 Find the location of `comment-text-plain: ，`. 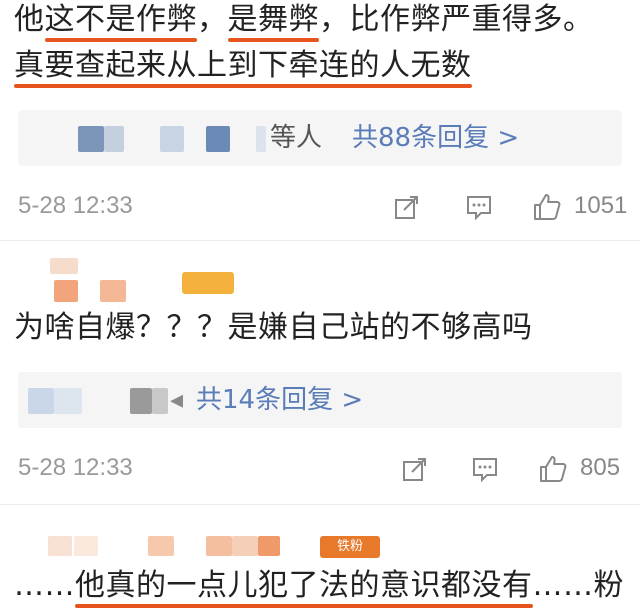

comment-text-plain: ， is located at coordinates (212, 19).